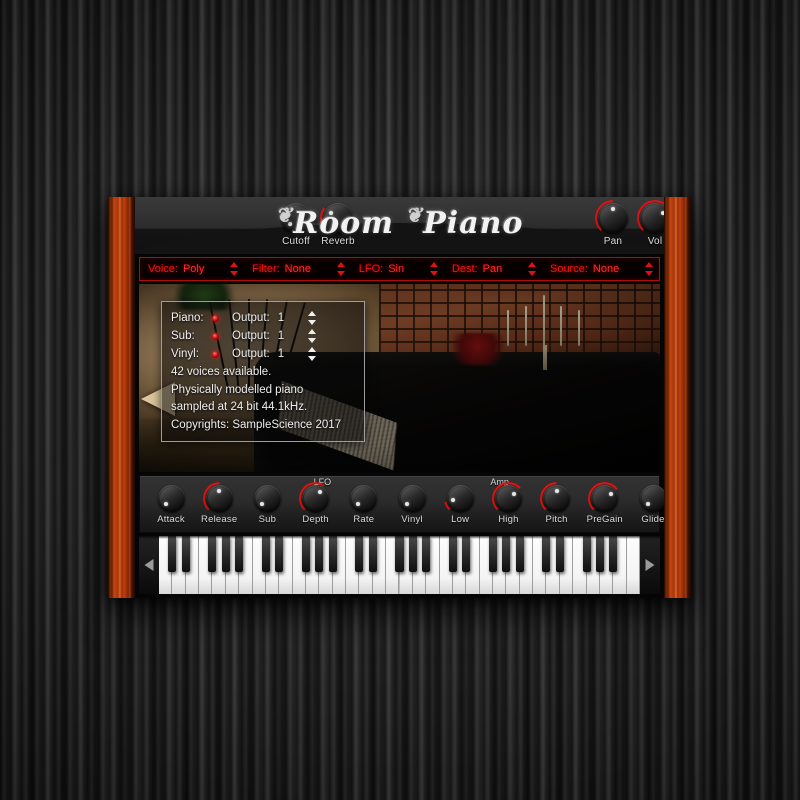 This screenshot has width=800, height=800. Describe the element at coordinates (532, 269) in the screenshot. I see `selector-dest-stepper` at that location.